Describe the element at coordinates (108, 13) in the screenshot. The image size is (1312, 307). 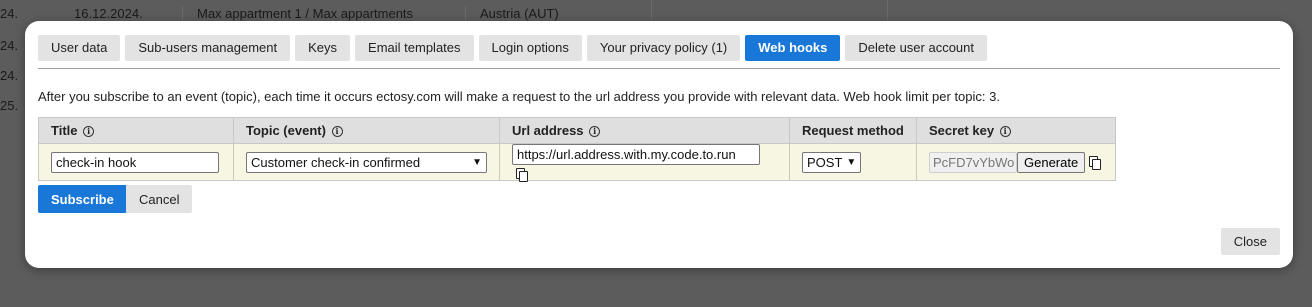
I see `row-date: 16.12.2024.` at that location.